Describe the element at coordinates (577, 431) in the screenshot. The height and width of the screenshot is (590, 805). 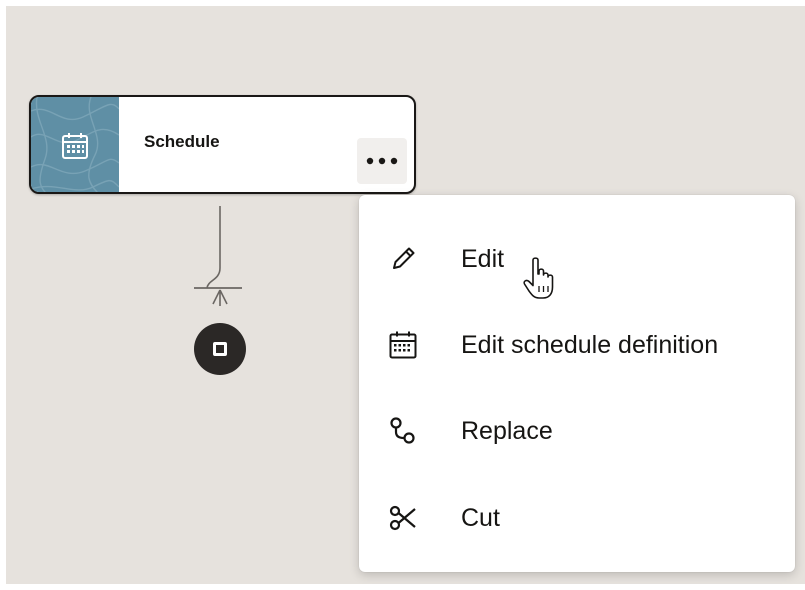
I see `menu-item-replace: Replace` at that location.